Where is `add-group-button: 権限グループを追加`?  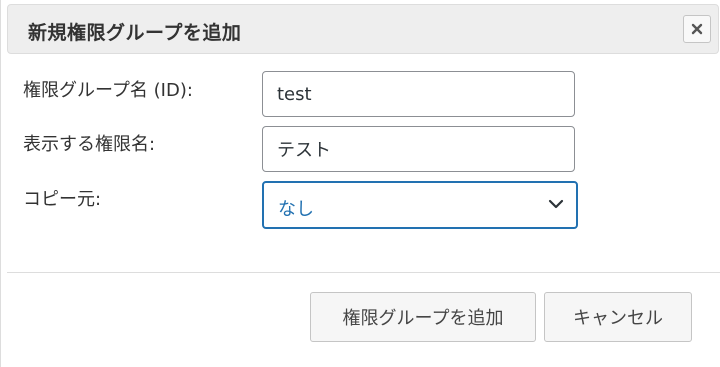 add-group-button: 権限グループを追加 is located at coordinates (423, 317).